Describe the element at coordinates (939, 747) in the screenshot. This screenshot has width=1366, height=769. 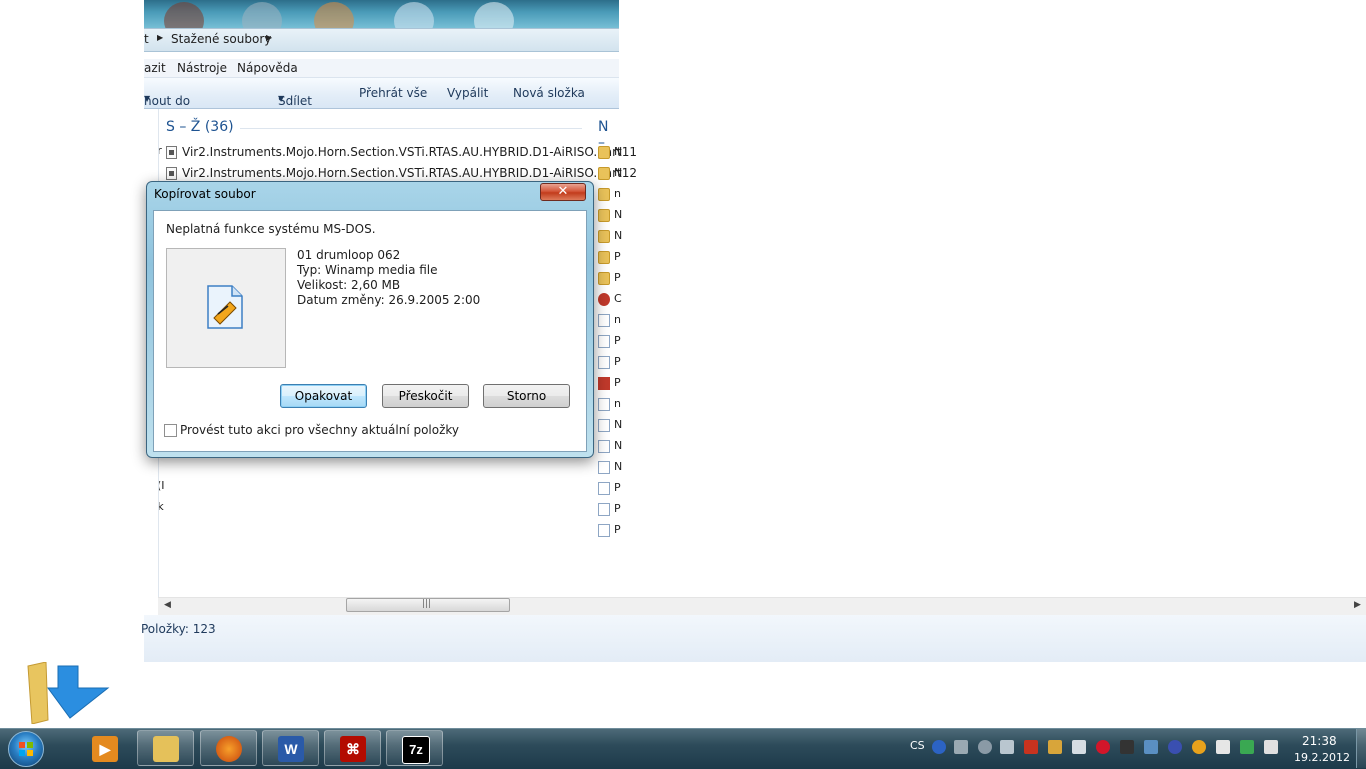
I see `help-icon` at that location.